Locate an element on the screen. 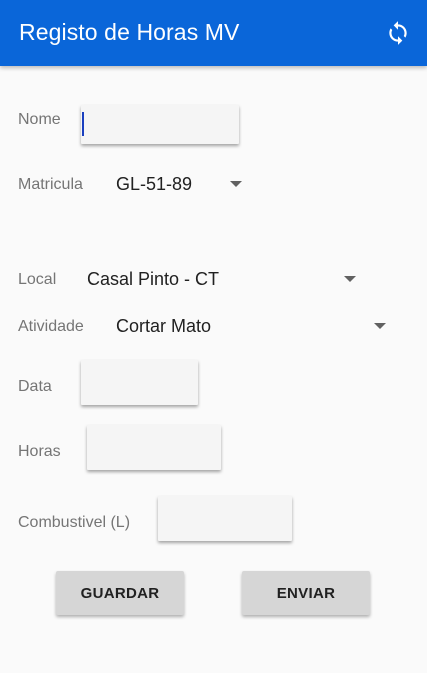  combustivel-input is located at coordinates (225, 518).